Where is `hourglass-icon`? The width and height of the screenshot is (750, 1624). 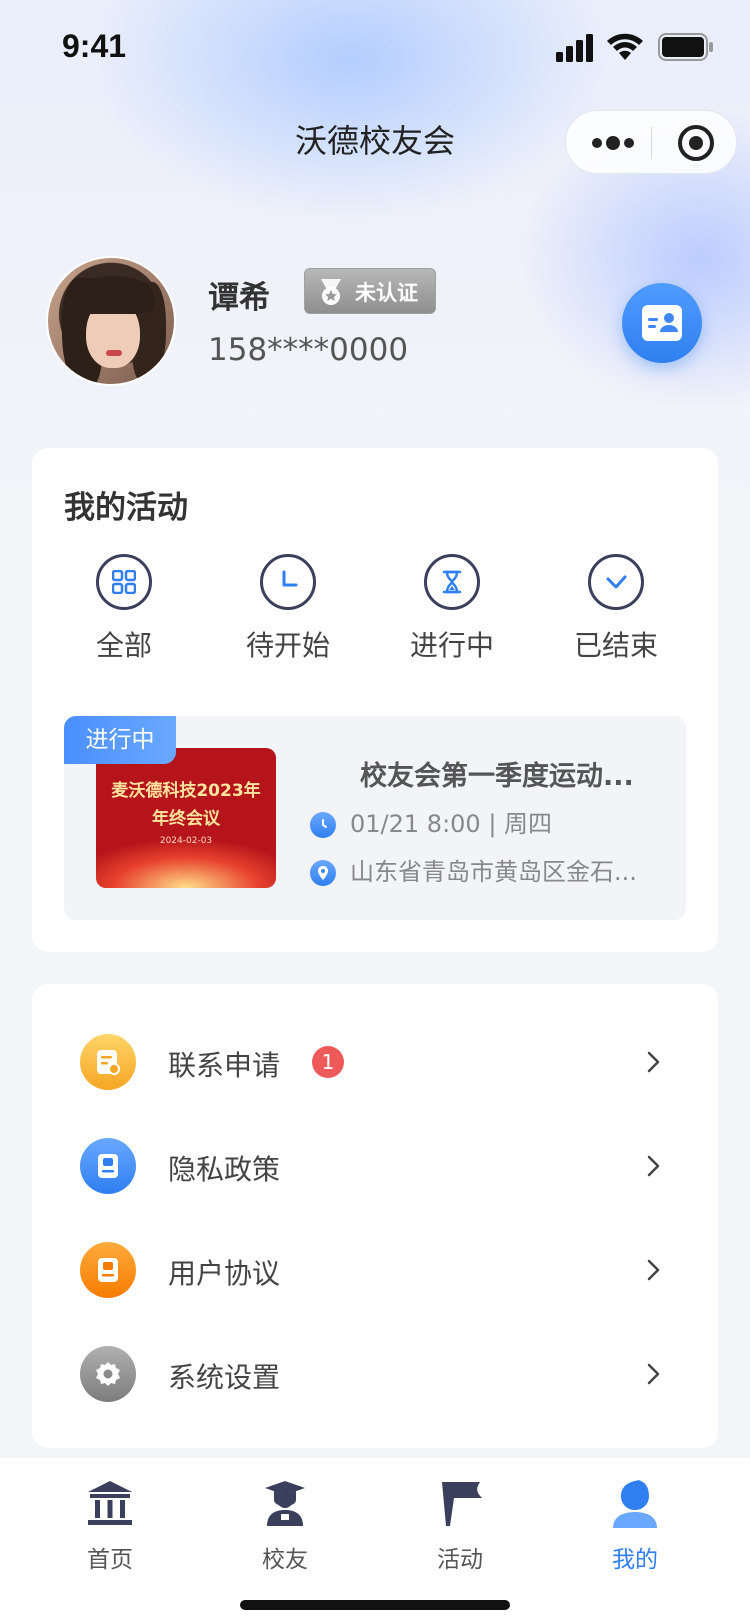 hourglass-icon is located at coordinates (452, 582).